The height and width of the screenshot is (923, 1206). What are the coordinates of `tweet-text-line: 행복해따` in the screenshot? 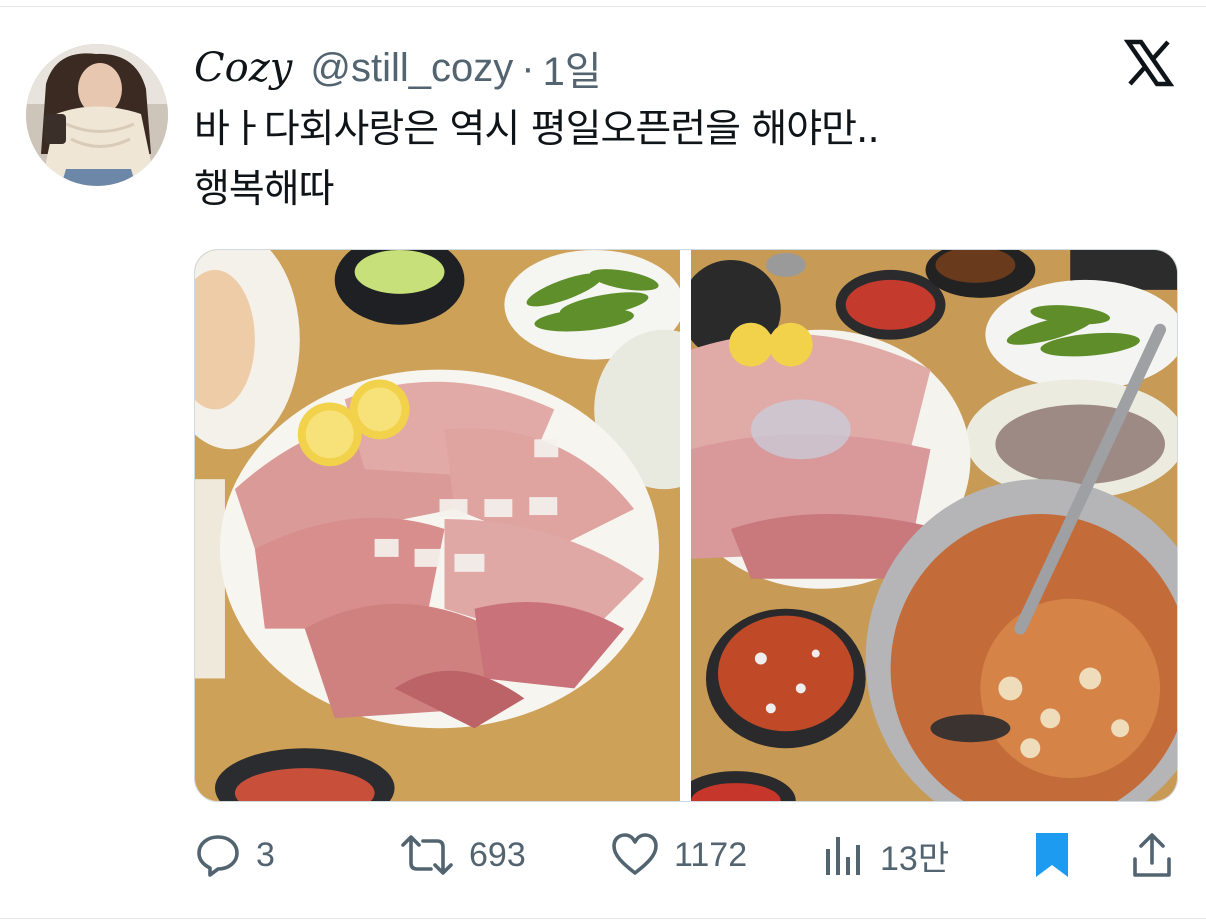 It's located at (264, 189).